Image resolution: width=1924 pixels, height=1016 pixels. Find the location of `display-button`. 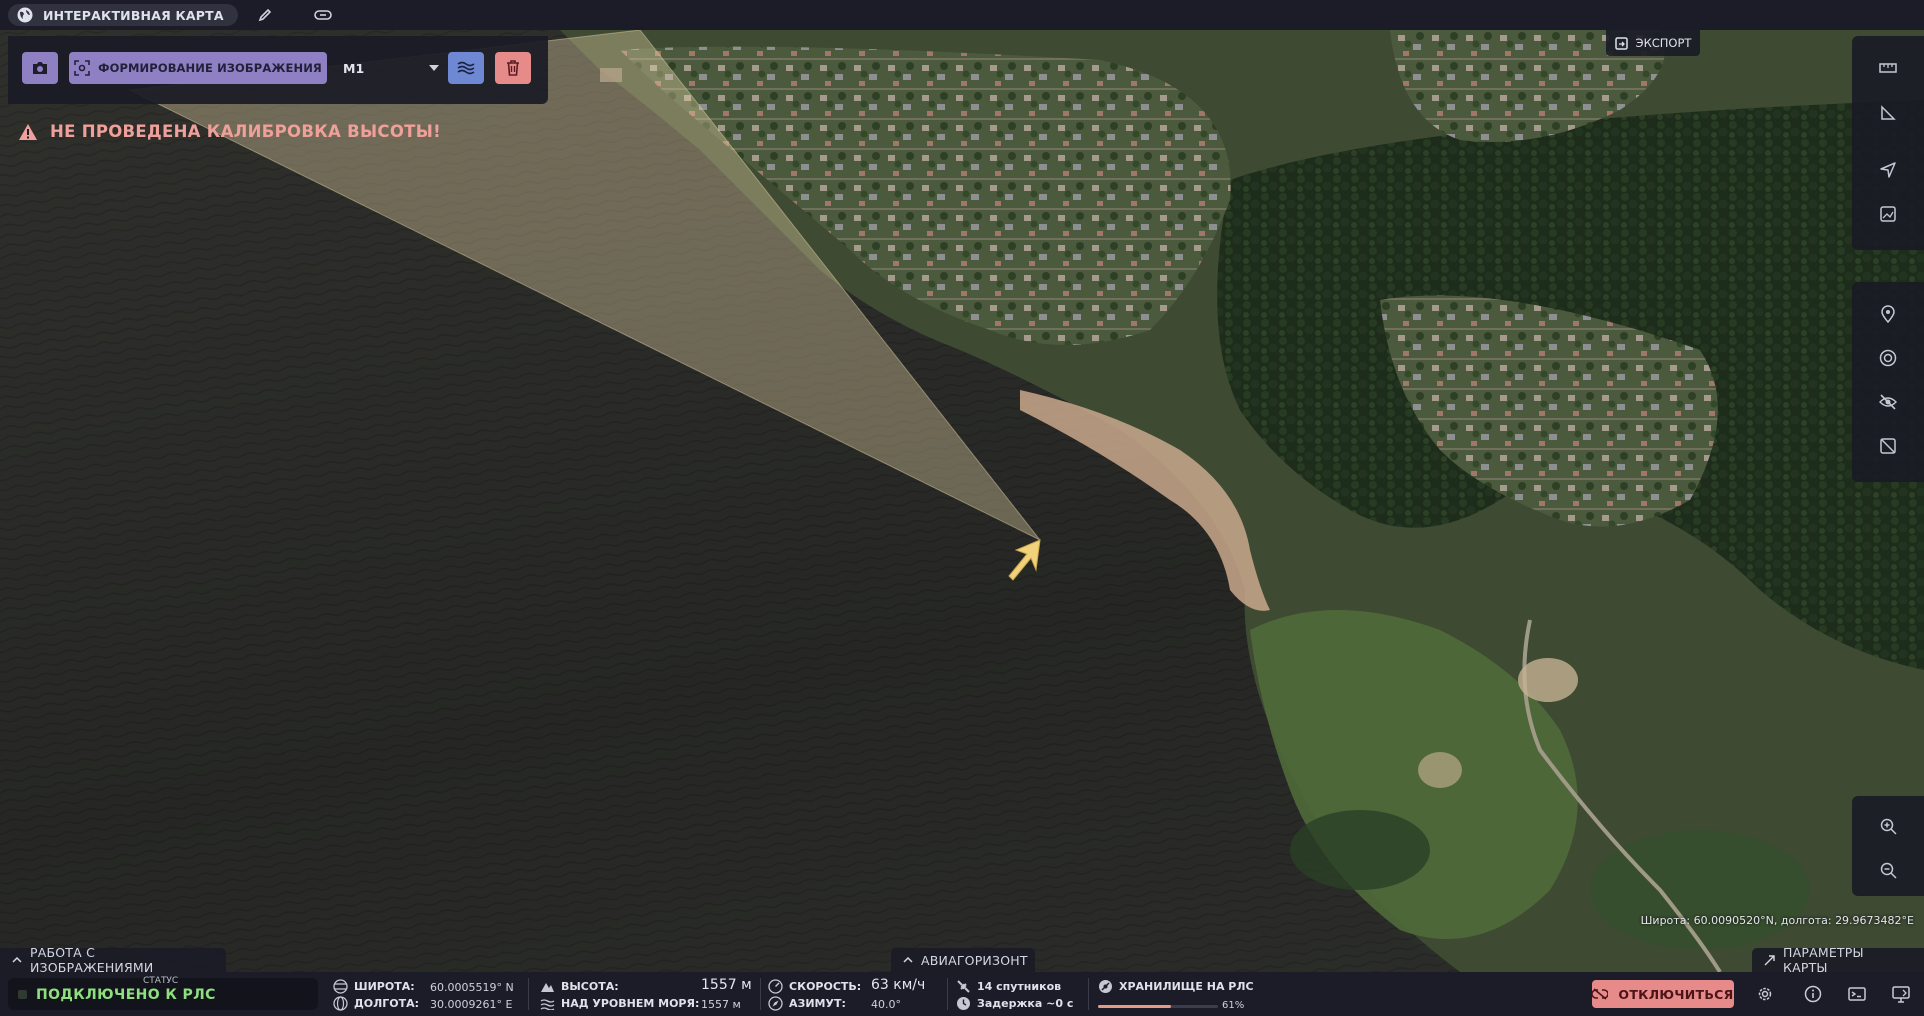

display-button is located at coordinates (1901, 994).